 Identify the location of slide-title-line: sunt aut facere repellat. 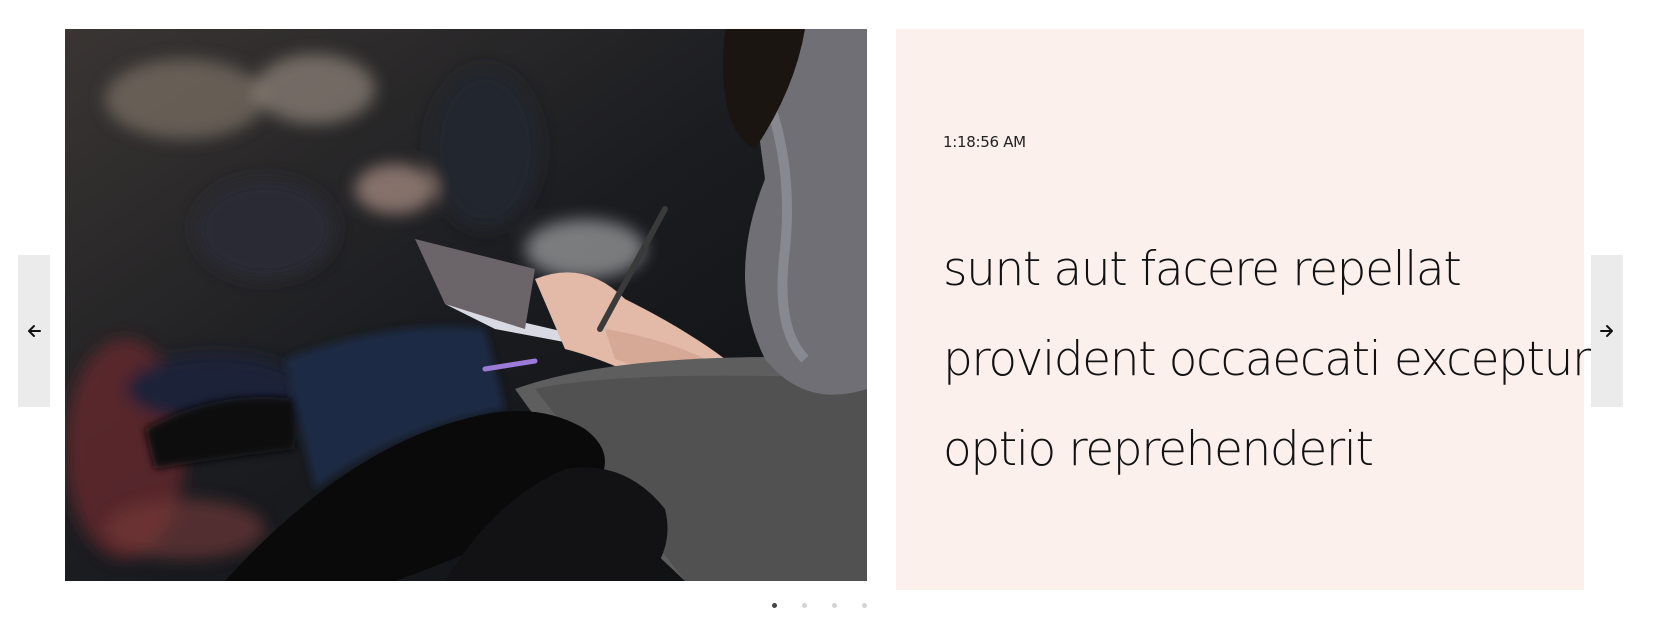
(1202, 269).